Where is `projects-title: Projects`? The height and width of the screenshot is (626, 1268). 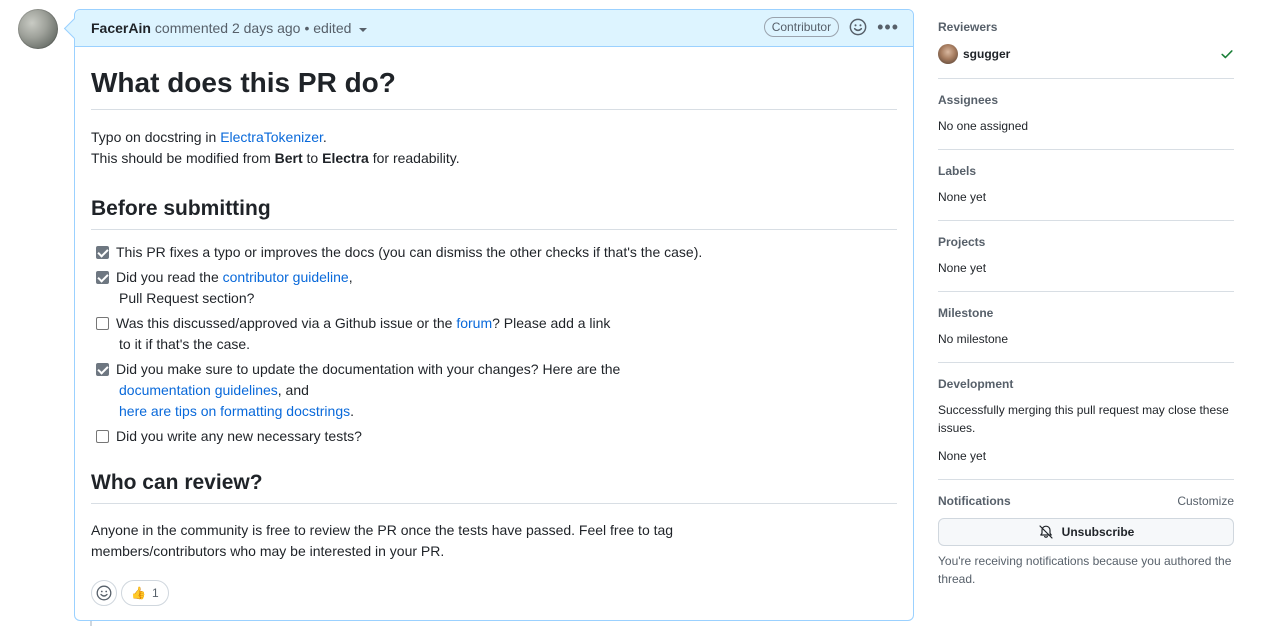 projects-title: Projects is located at coordinates (1086, 242).